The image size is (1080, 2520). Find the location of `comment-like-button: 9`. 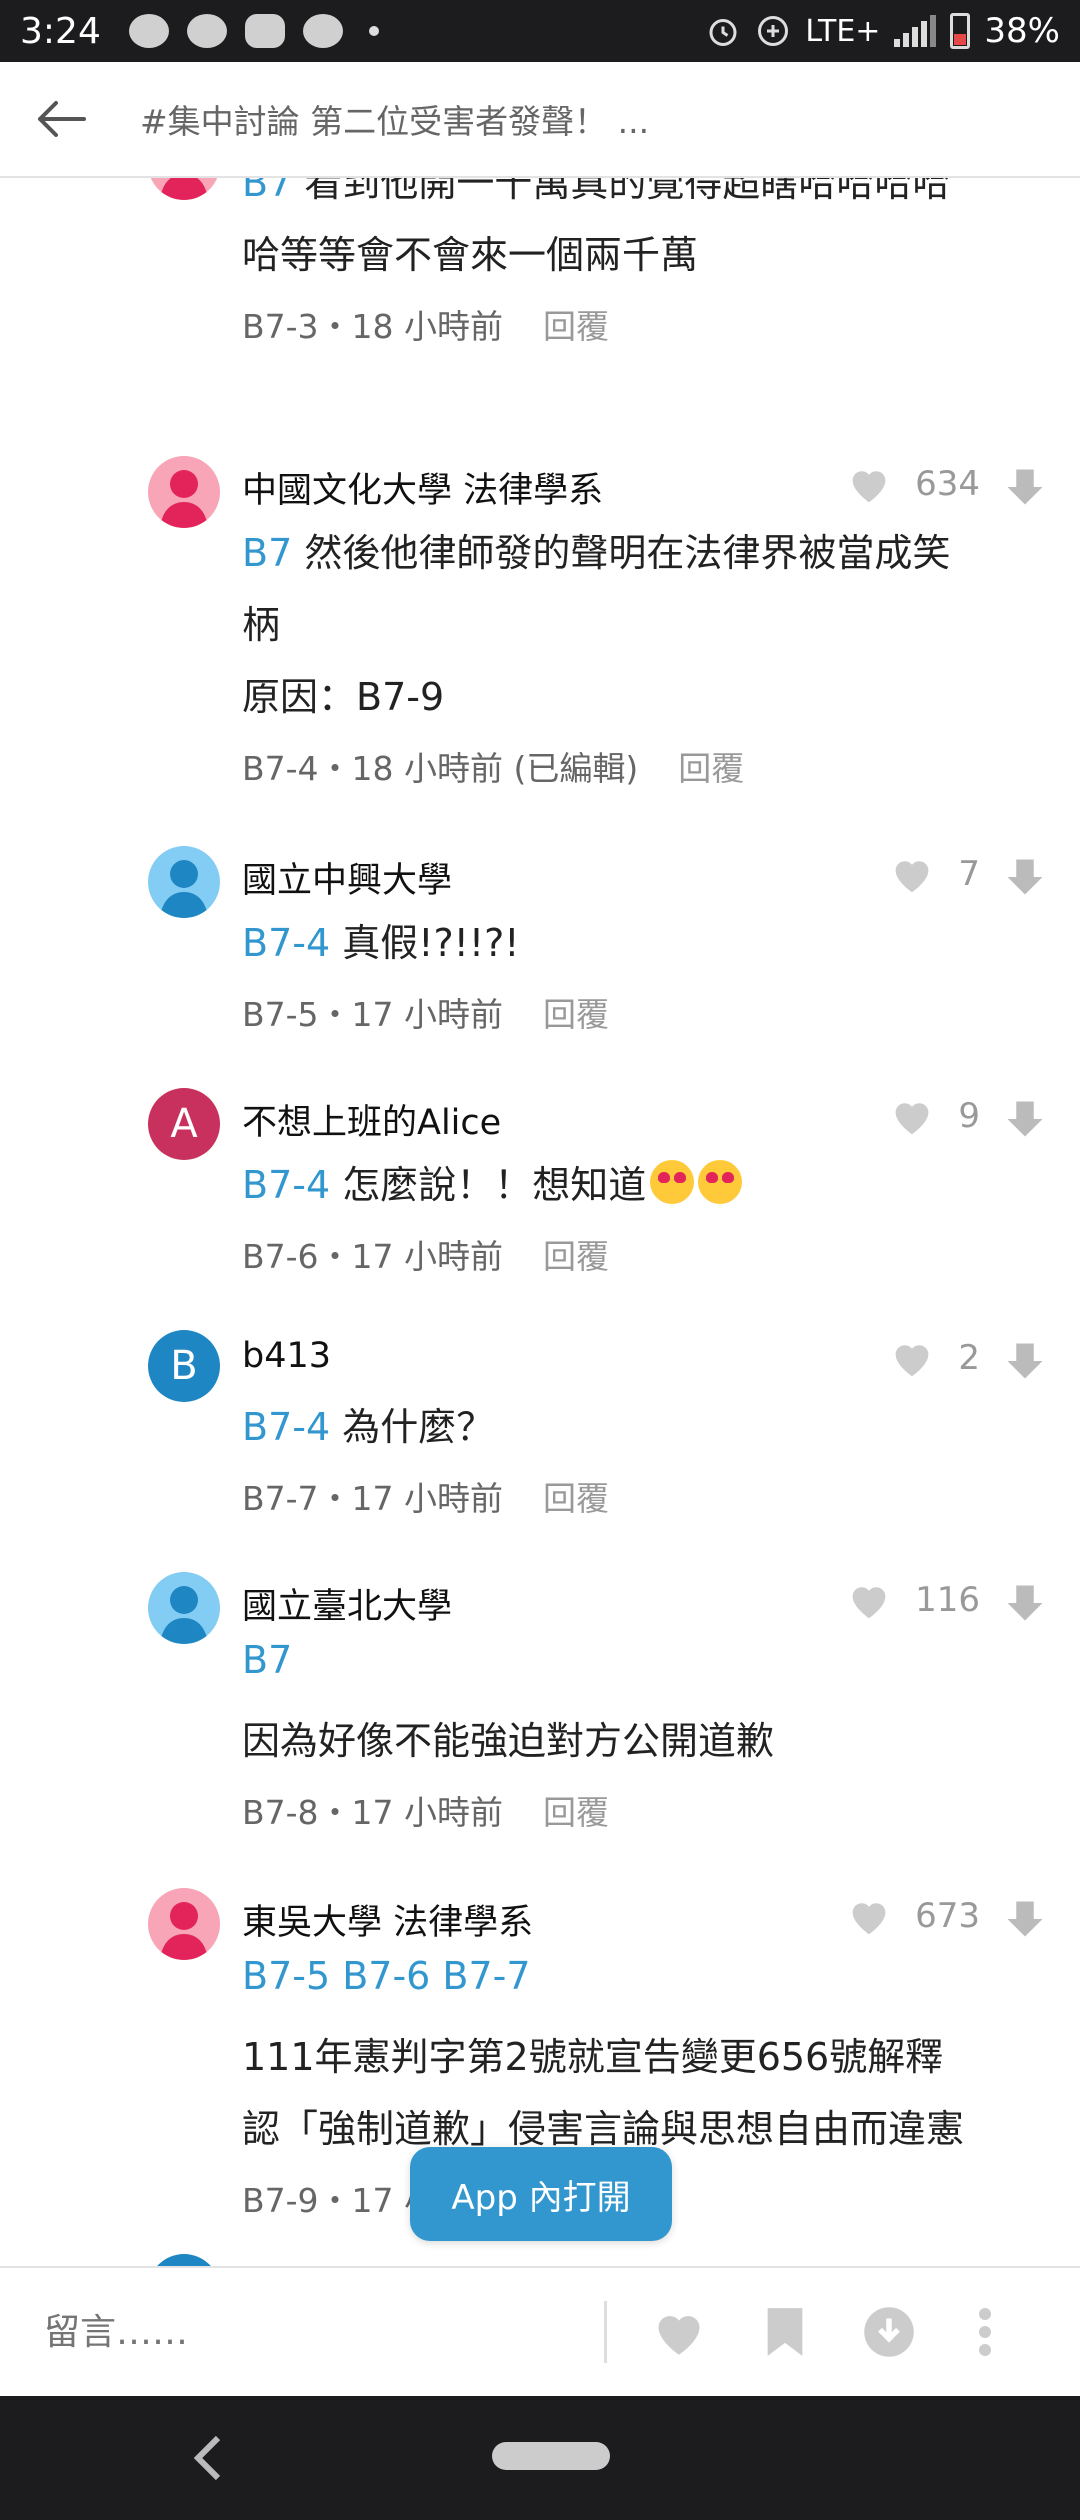

comment-like-button: 9 is located at coordinates (935, 1116).